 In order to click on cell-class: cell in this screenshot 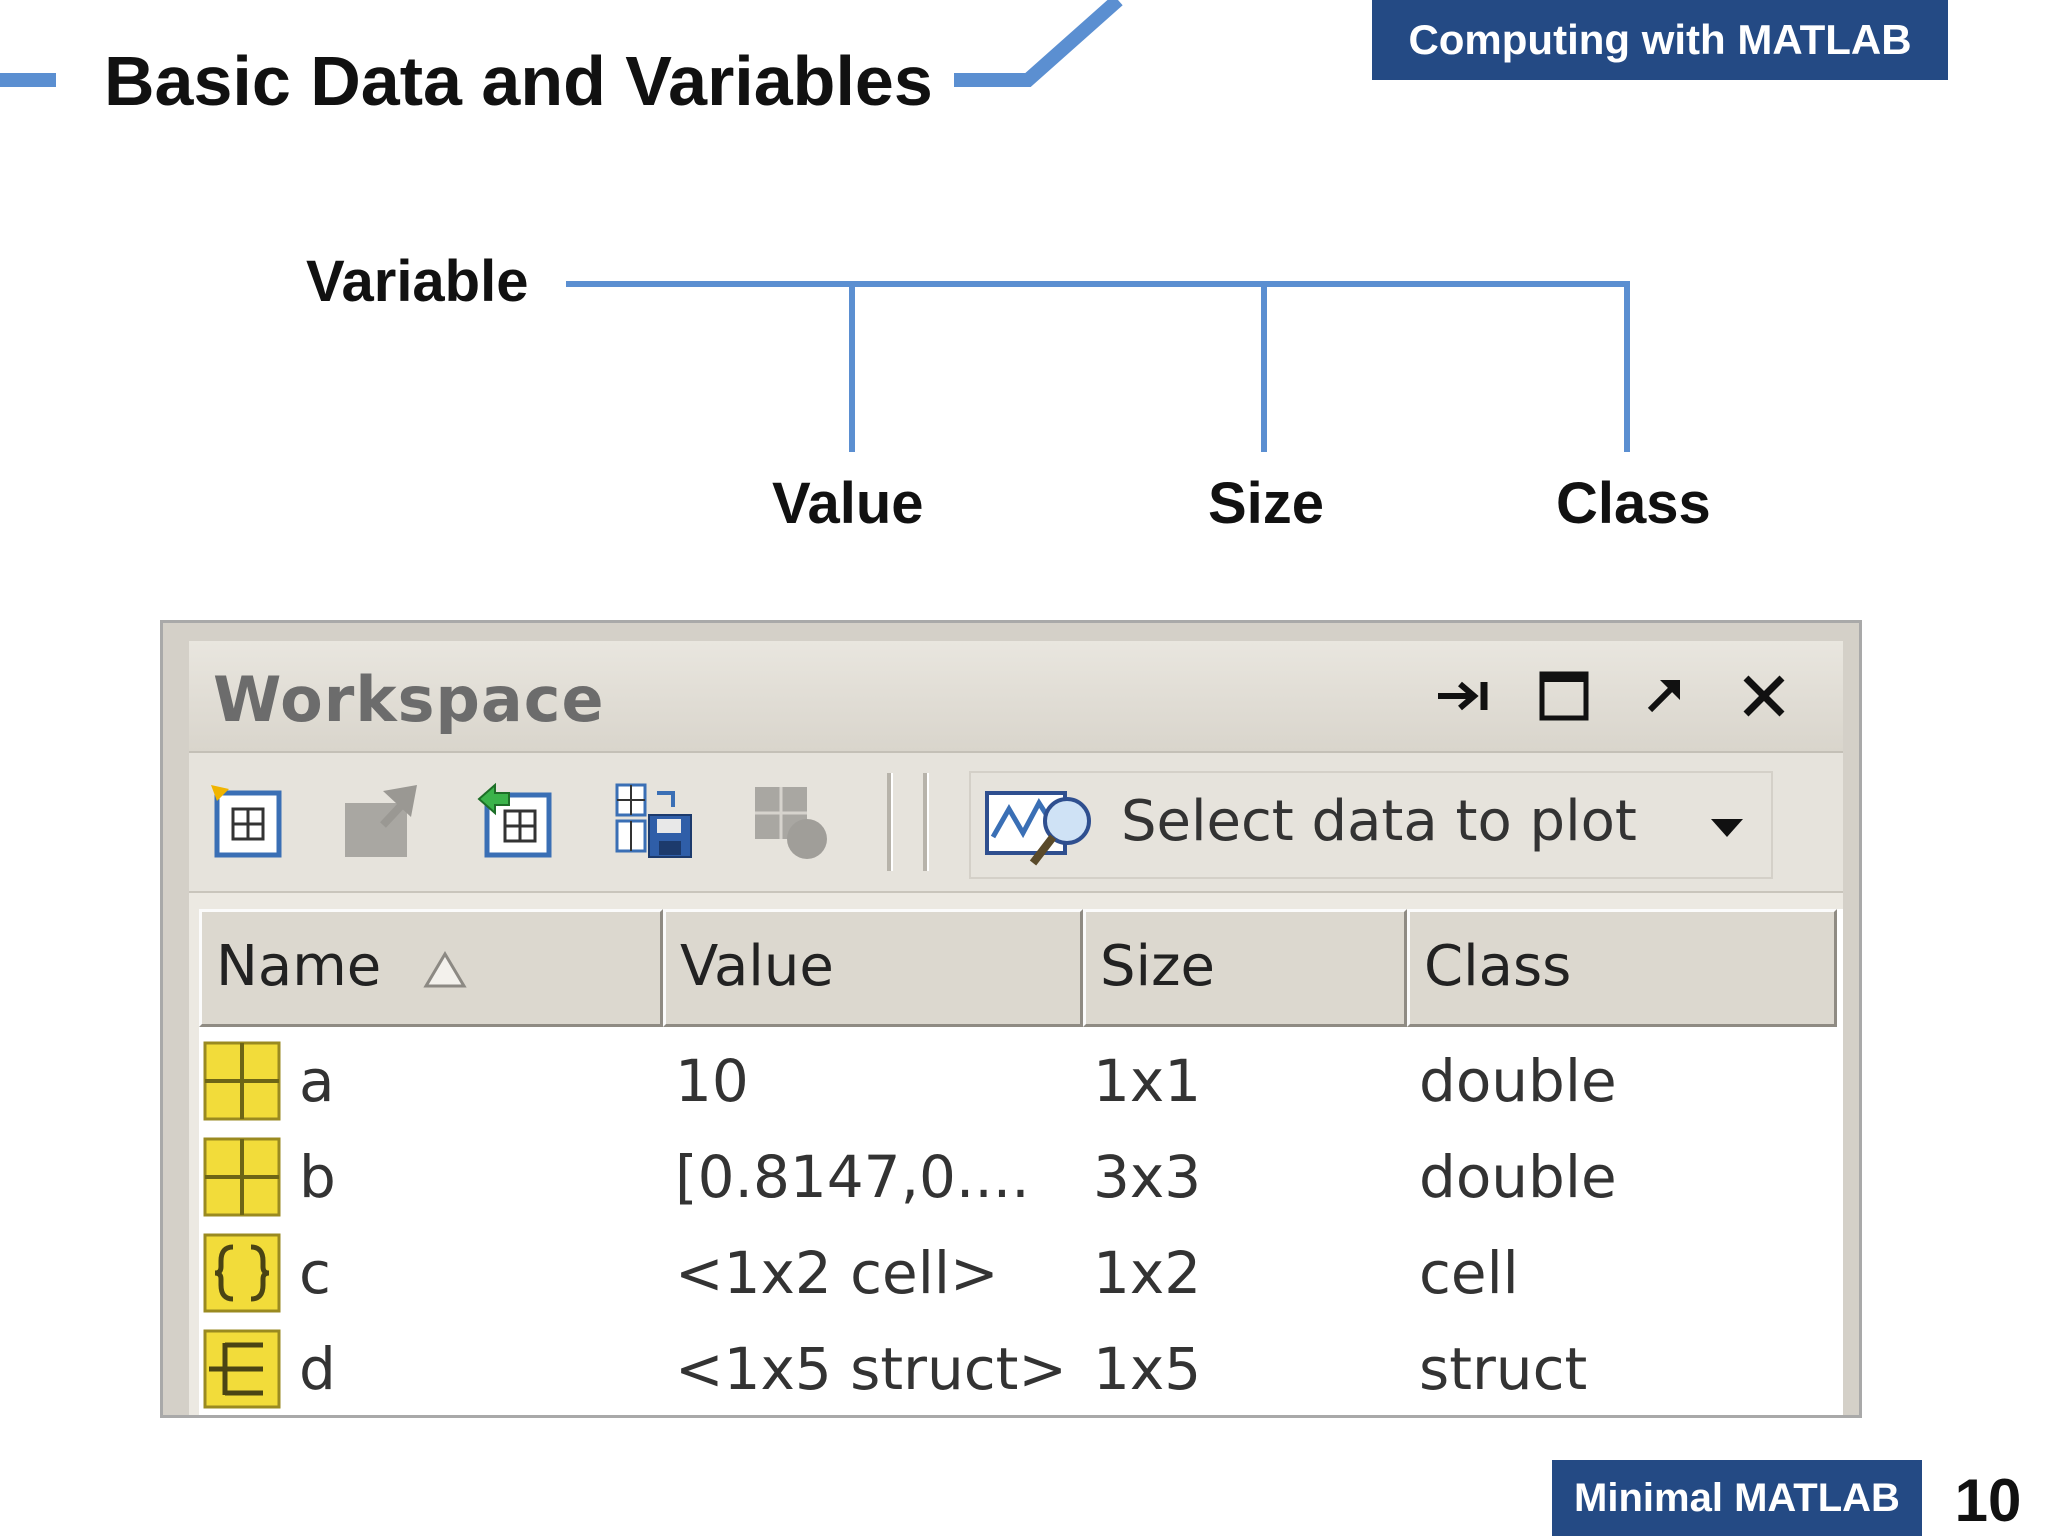, I will do `click(1469, 1273)`.